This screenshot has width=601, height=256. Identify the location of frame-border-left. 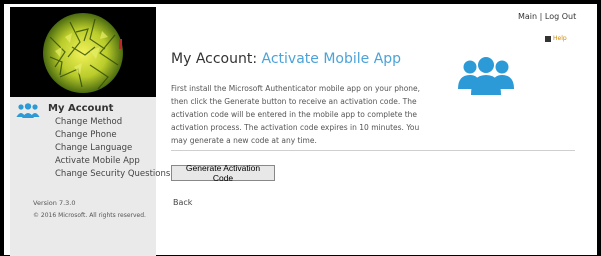
(2, 128).